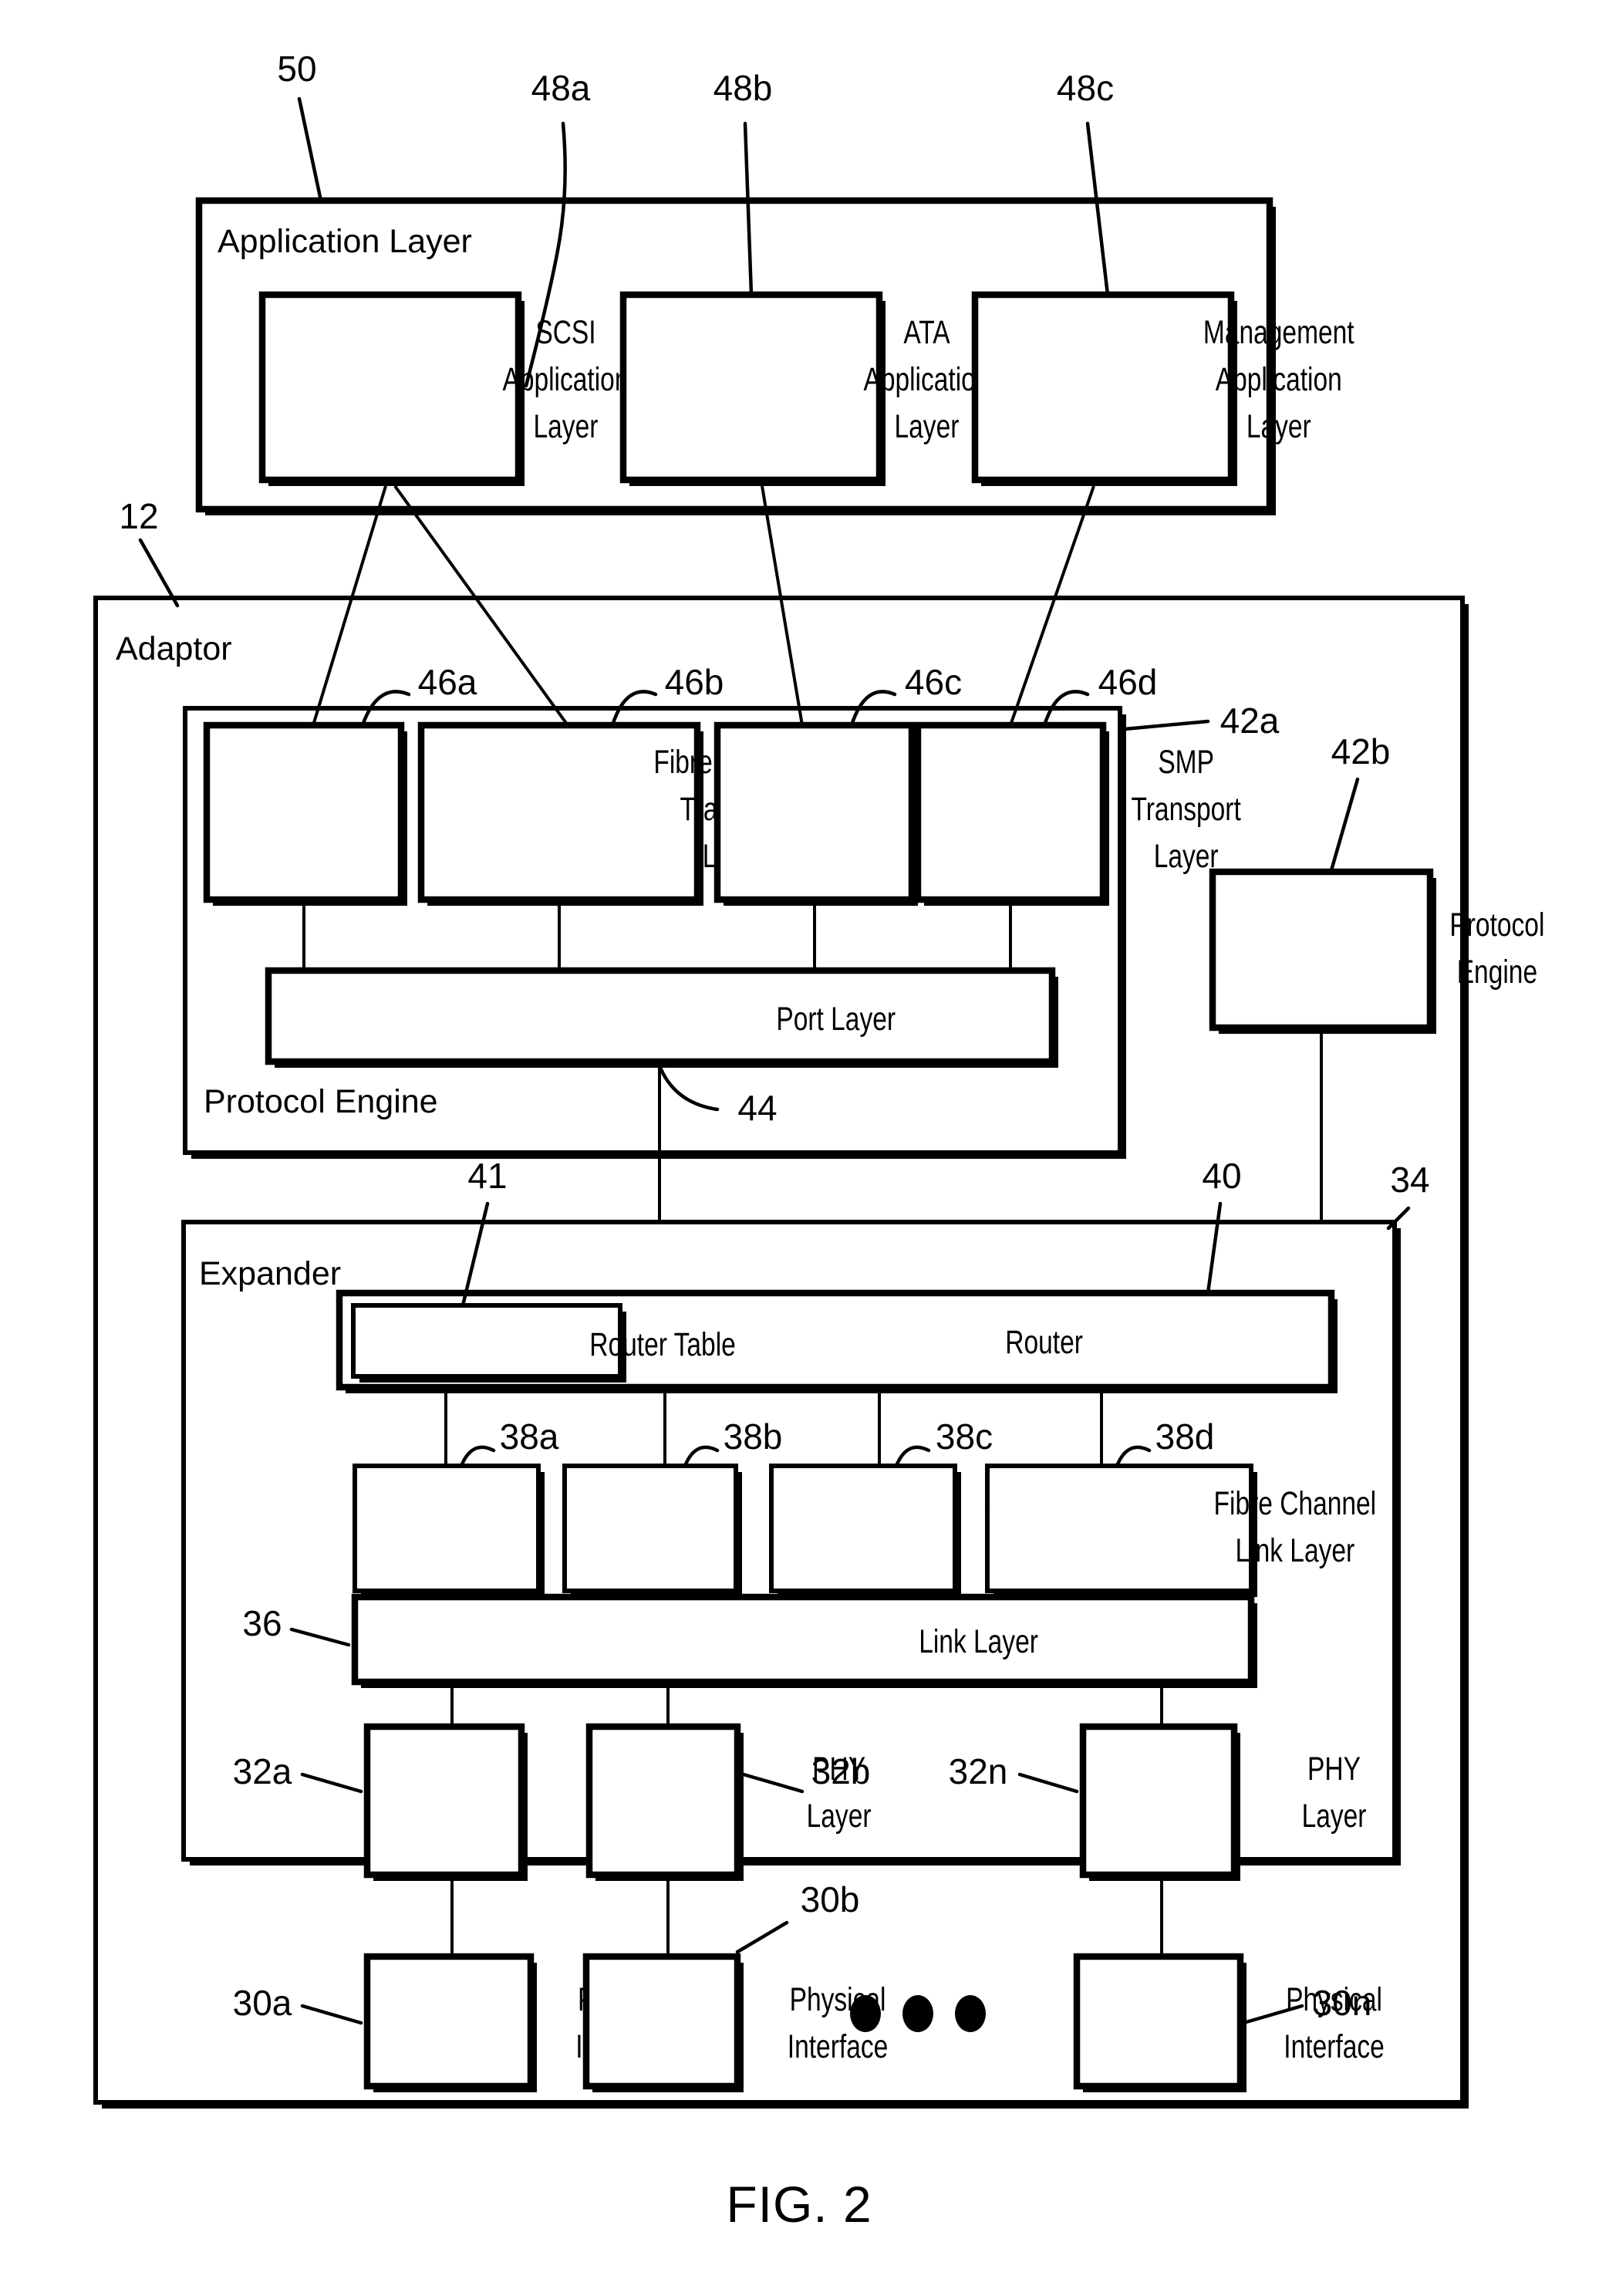 The image size is (1599, 2296). I want to click on ref-46a: 46a, so click(447, 682).